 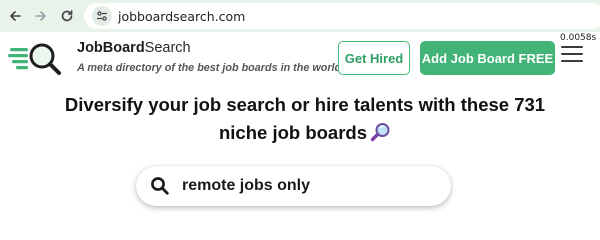 I want to click on brand-name: JobBoardSearch, so click(x=134, y=48).